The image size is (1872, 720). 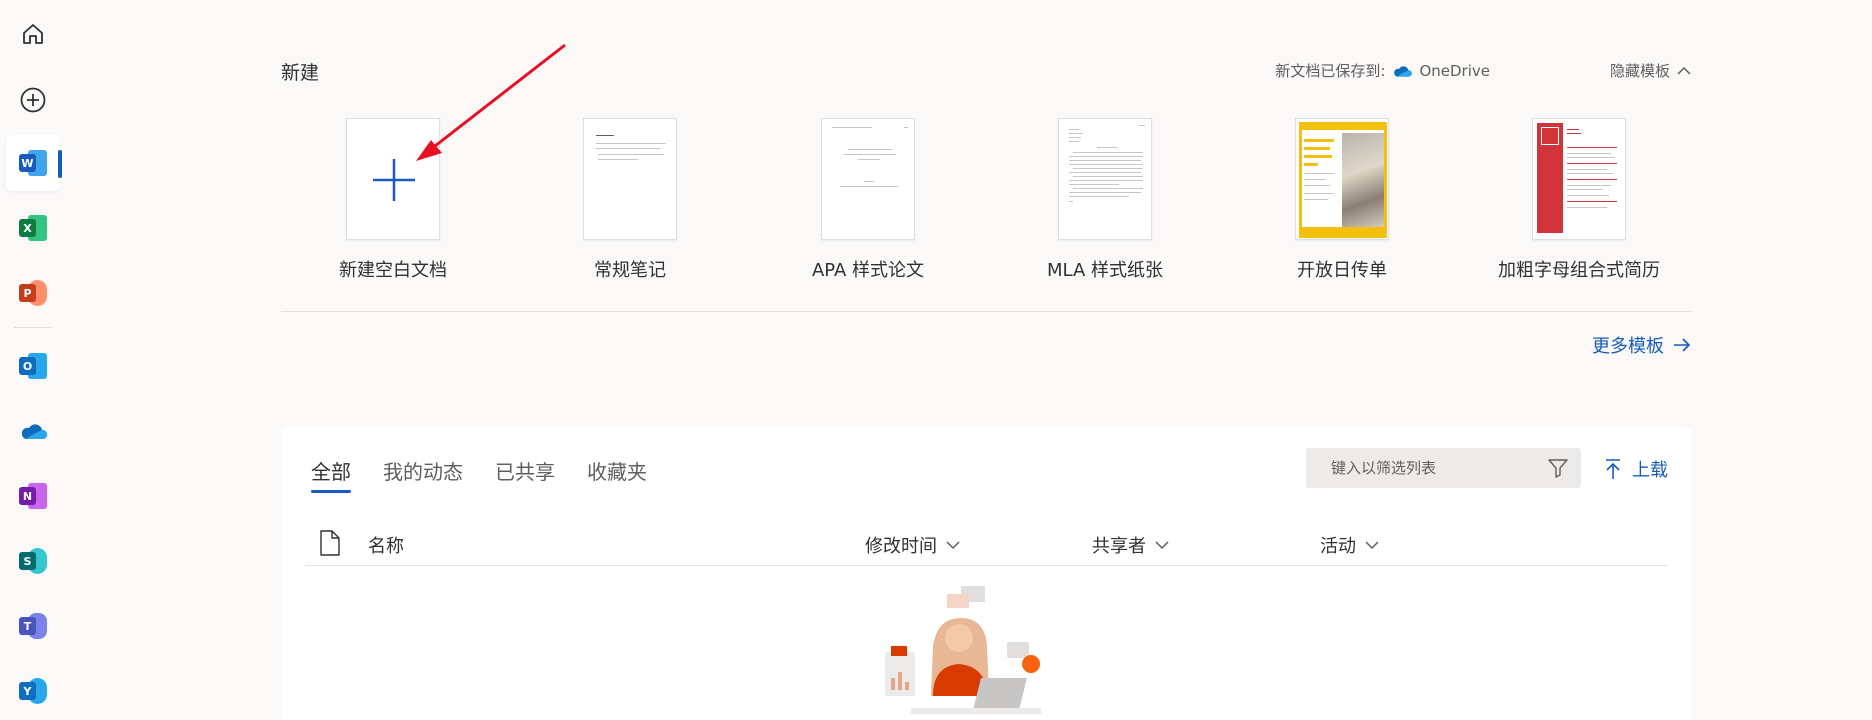 I want to click on document-icon, so click(x=330, y=543).